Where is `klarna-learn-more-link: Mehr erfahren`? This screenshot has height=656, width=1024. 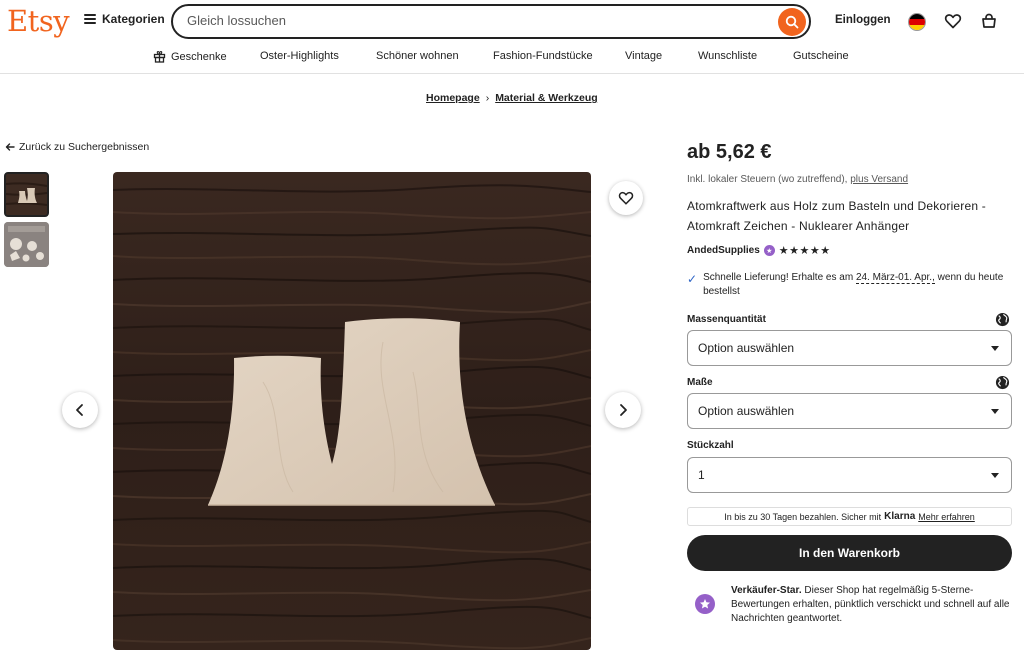
klarna-learn-more-link: Mehr erfahren is located at coordinates (946, 517).